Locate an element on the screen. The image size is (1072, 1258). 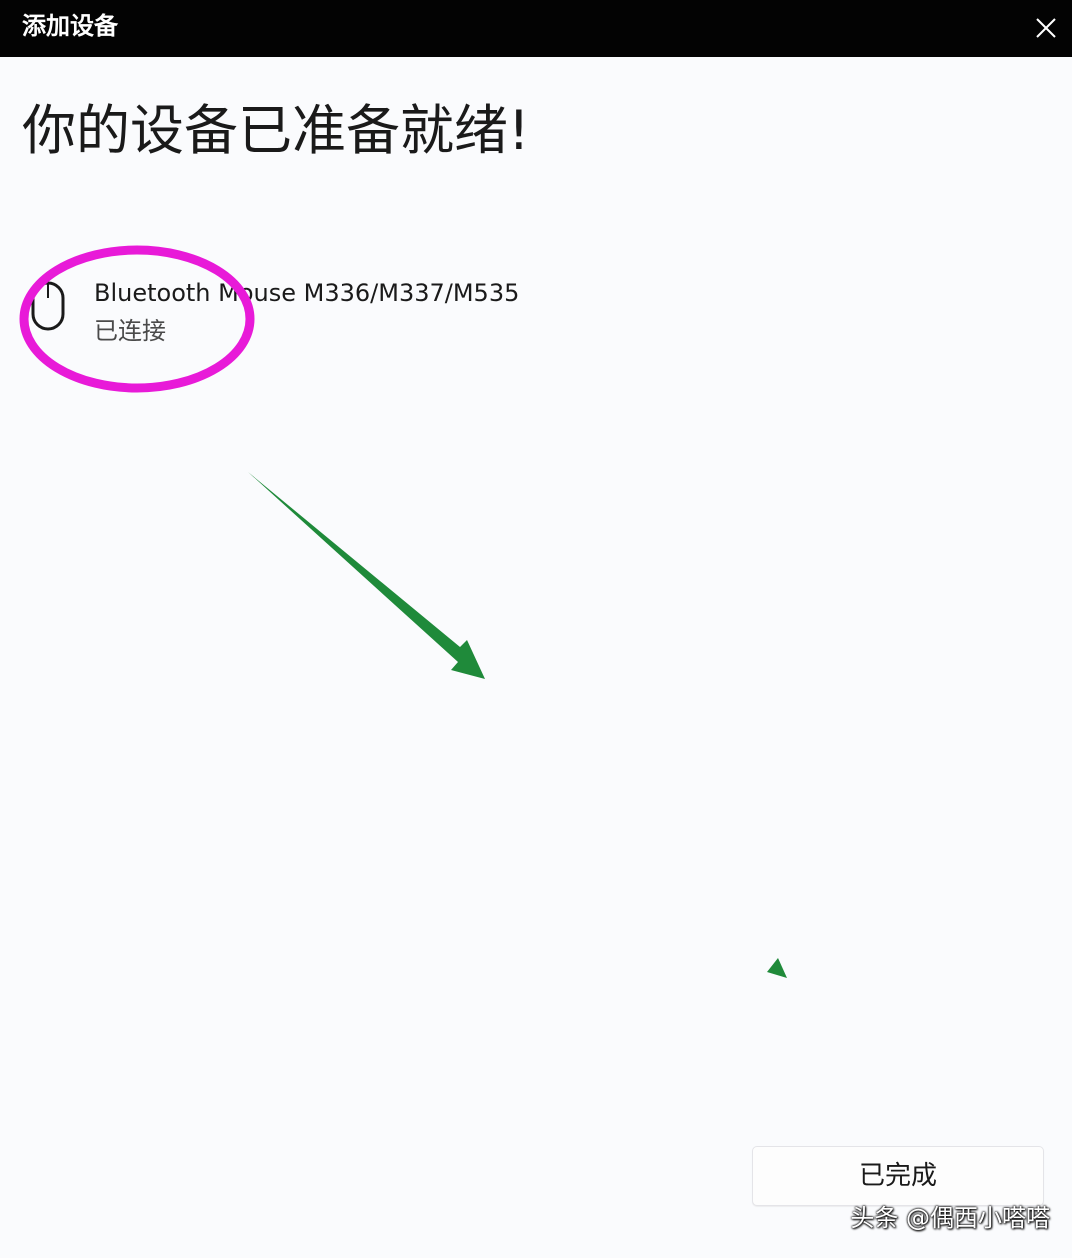
title-bar: 添加设备 is located at coordinates (536, 28).